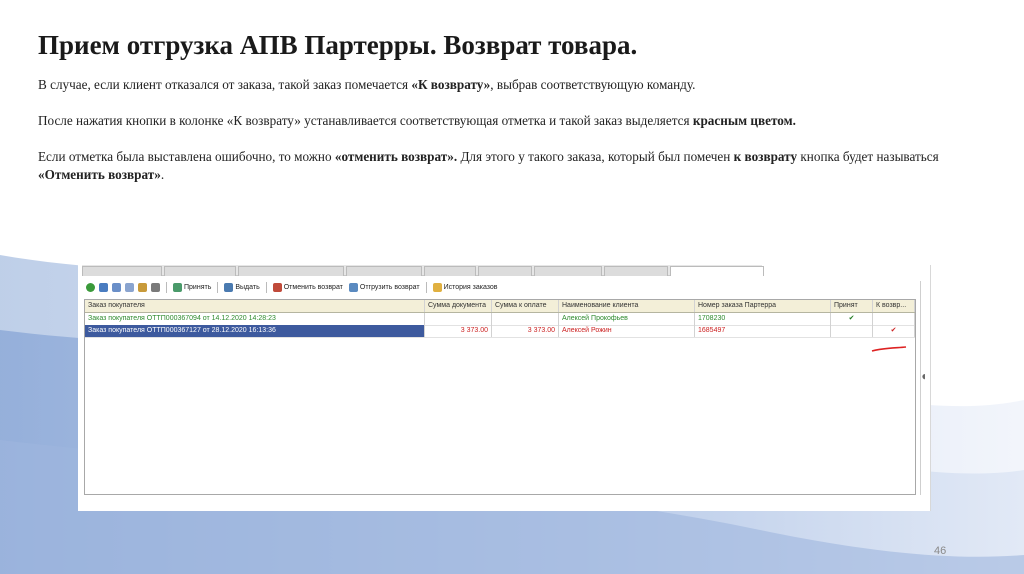 This screenshot has width=1024, height=574. Describe the element at coordinates (423, 270) in the screenshot. I see `tab-strip` at that location.